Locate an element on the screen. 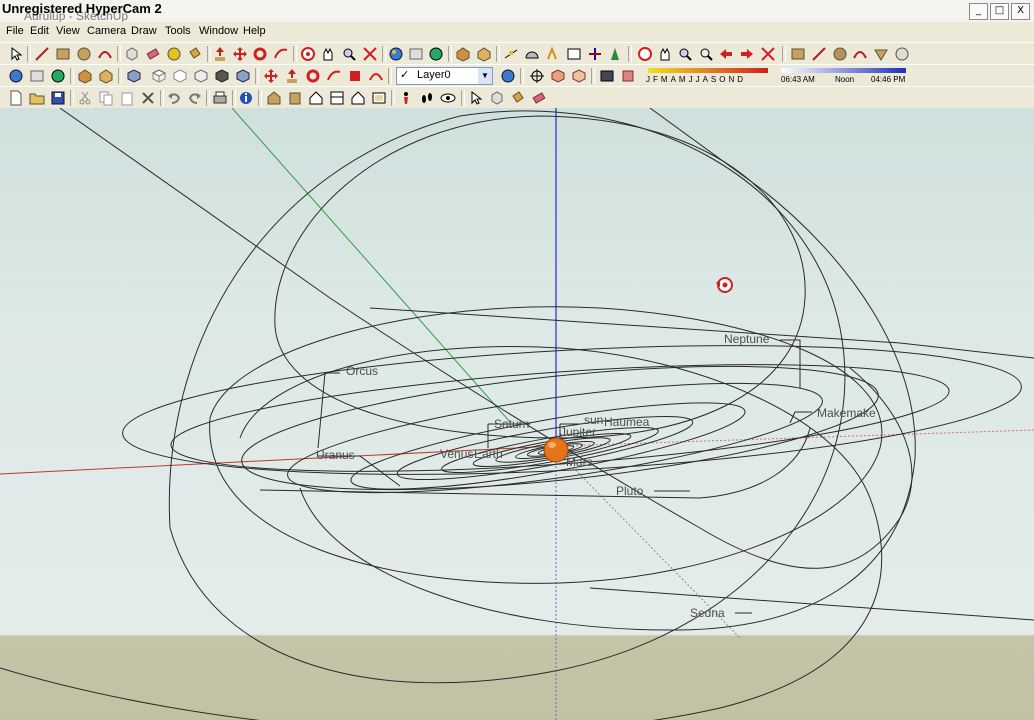 The width and height of the screenshot is (1034, 720). move-icon is located at coordinates (271, 76).